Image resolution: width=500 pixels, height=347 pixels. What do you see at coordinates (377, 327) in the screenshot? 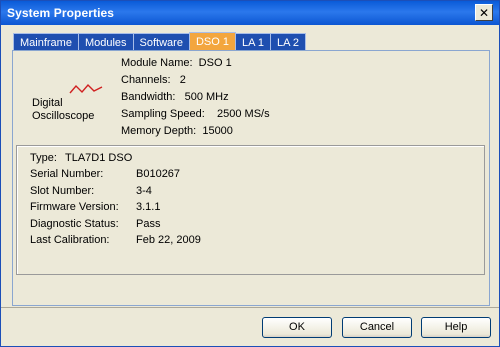
I see `cancel-button: Cancel` at bounding box center [377, 327].